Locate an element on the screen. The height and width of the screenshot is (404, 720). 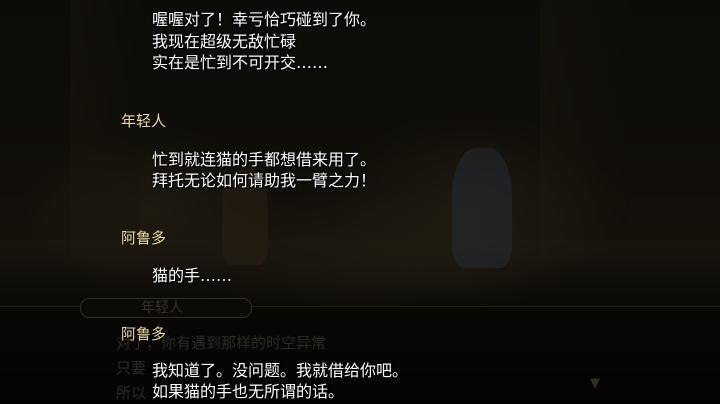
backlog-line: 喔喔对了！幸亏恰巧碰到了你。 is located at coordinates (264, 19).